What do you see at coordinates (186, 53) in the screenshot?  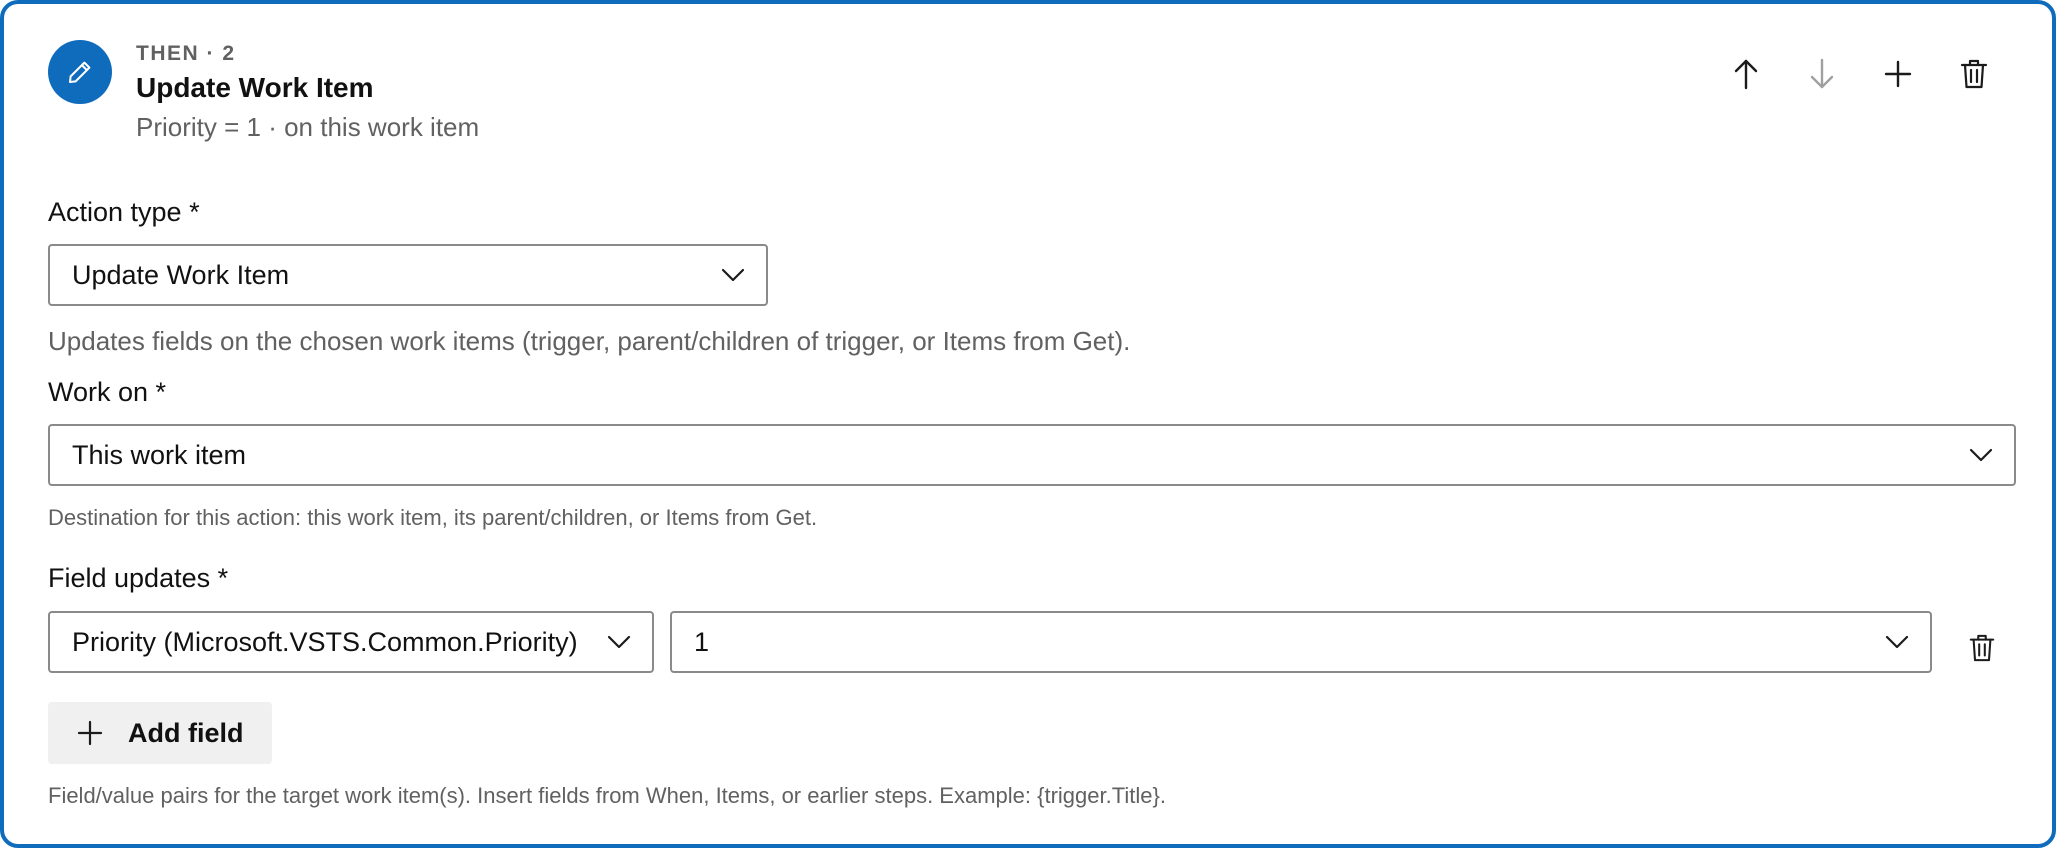 I see `step-eyebrow: THEN · 2` at bounding box center [186, 53].